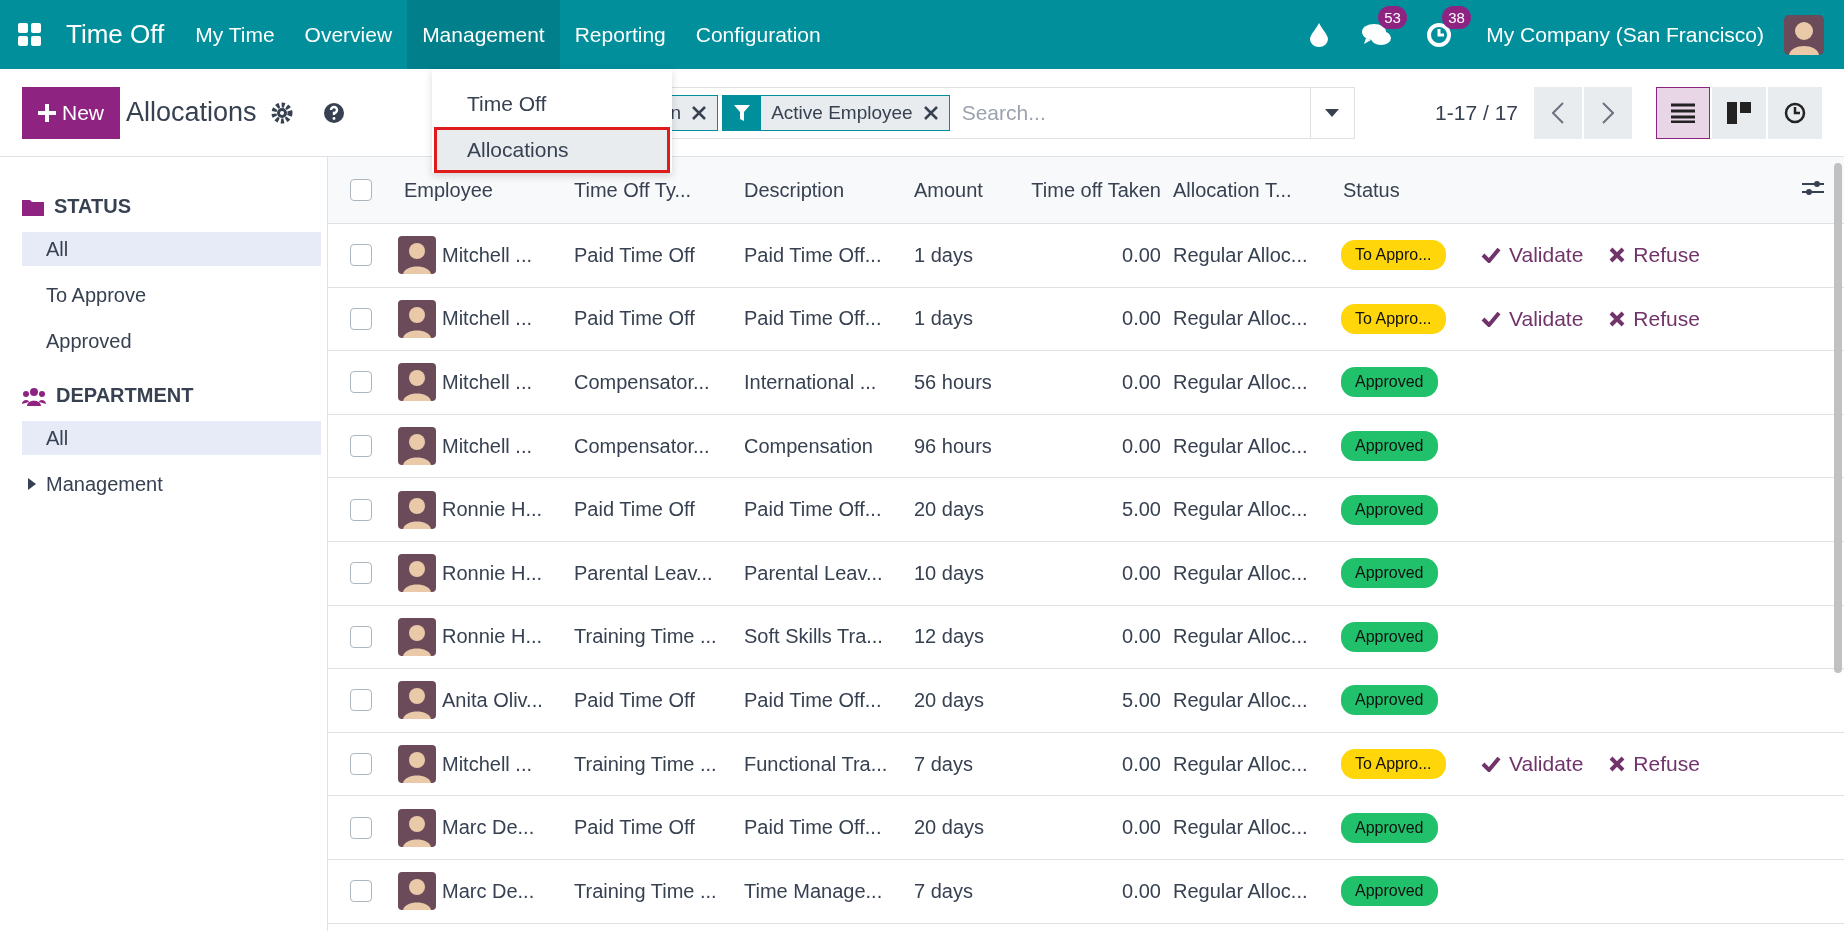 This screenshot has height=931, width=1844. What do you see at coordinates (235, 34) in the screenshot?
I see `nav-menu-item: My Time` at bounding box center [235, 34].